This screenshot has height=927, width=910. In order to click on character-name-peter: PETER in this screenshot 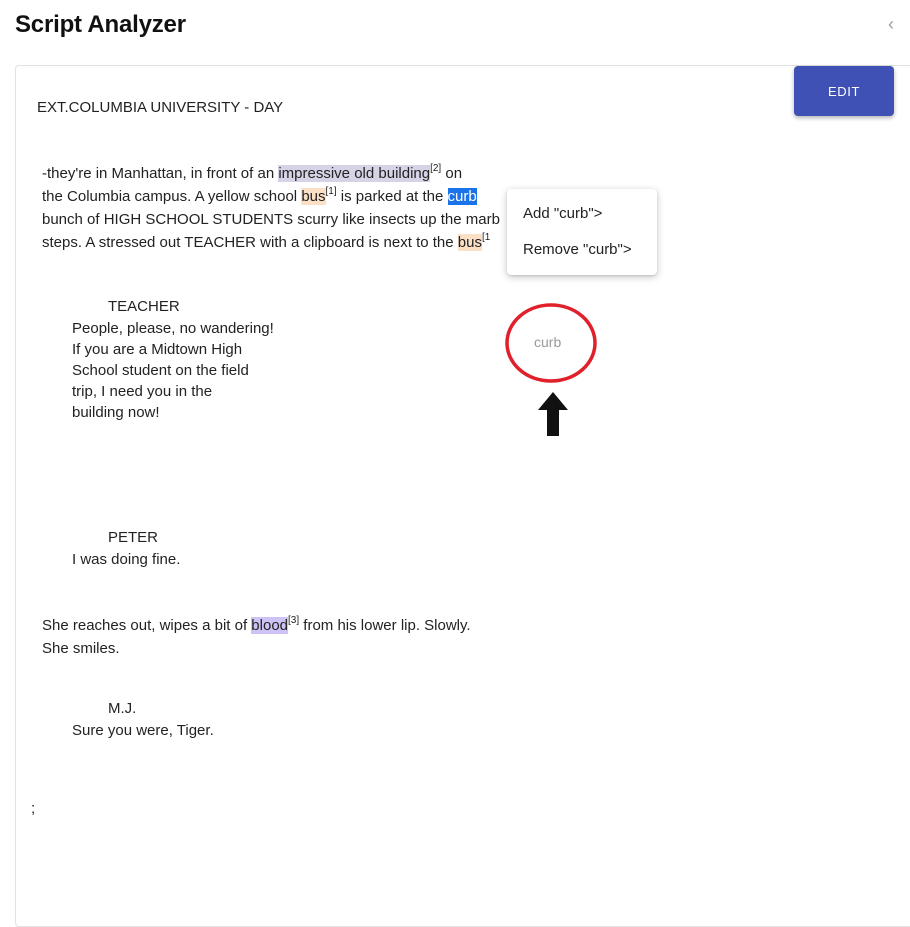, I will do `click(133, 537)`.